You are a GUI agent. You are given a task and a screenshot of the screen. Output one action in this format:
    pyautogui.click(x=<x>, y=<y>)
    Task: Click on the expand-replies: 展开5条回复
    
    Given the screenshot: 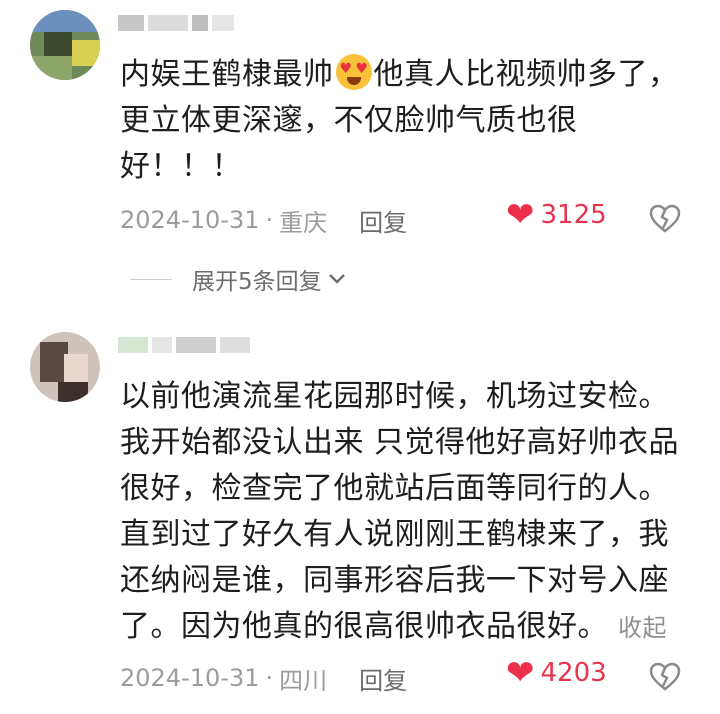 What is the action you would take?
    pyautogui.click(x=238, y=279)
    